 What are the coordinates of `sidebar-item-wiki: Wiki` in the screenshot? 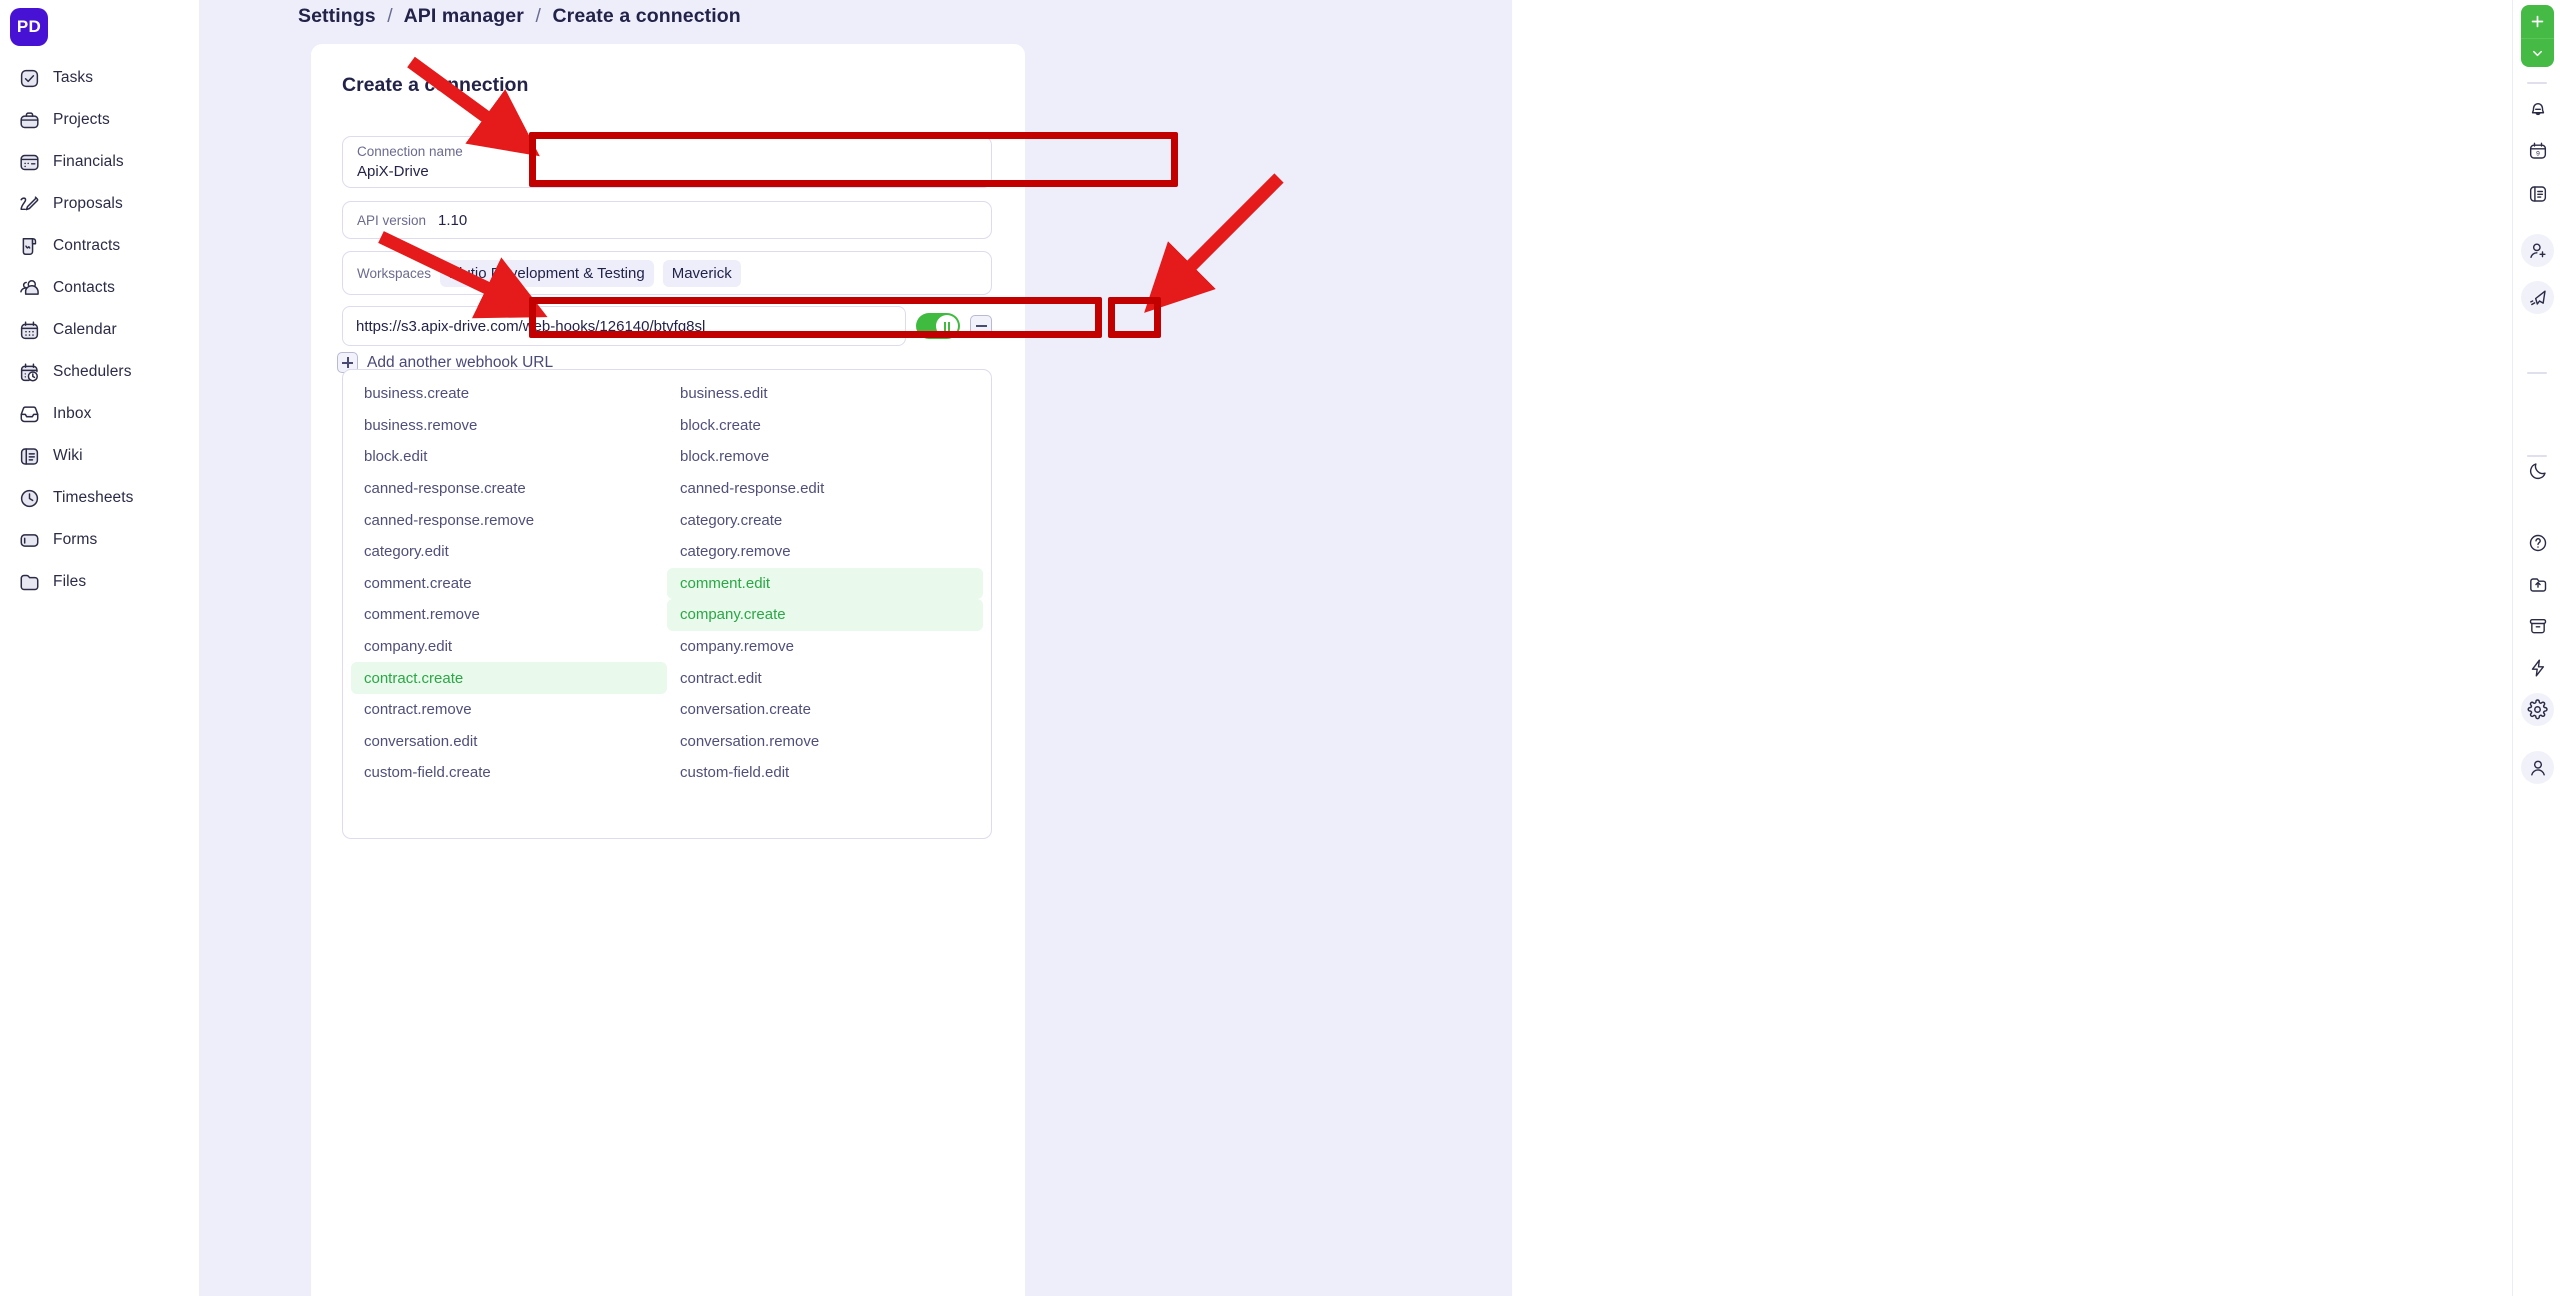 It's located at (99, 456).